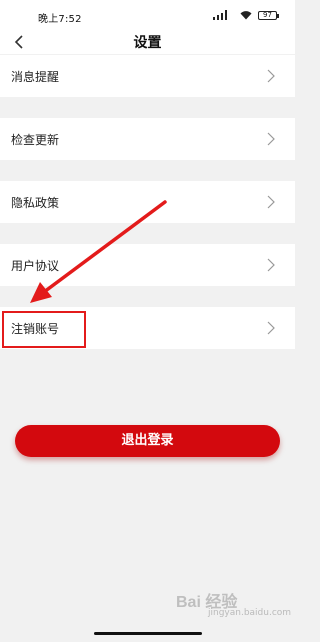  What do you see at coordinates (35, 77) in the screenshot?
I see `menu-item-label: 消息提醒` at bounding box center [35, 77].